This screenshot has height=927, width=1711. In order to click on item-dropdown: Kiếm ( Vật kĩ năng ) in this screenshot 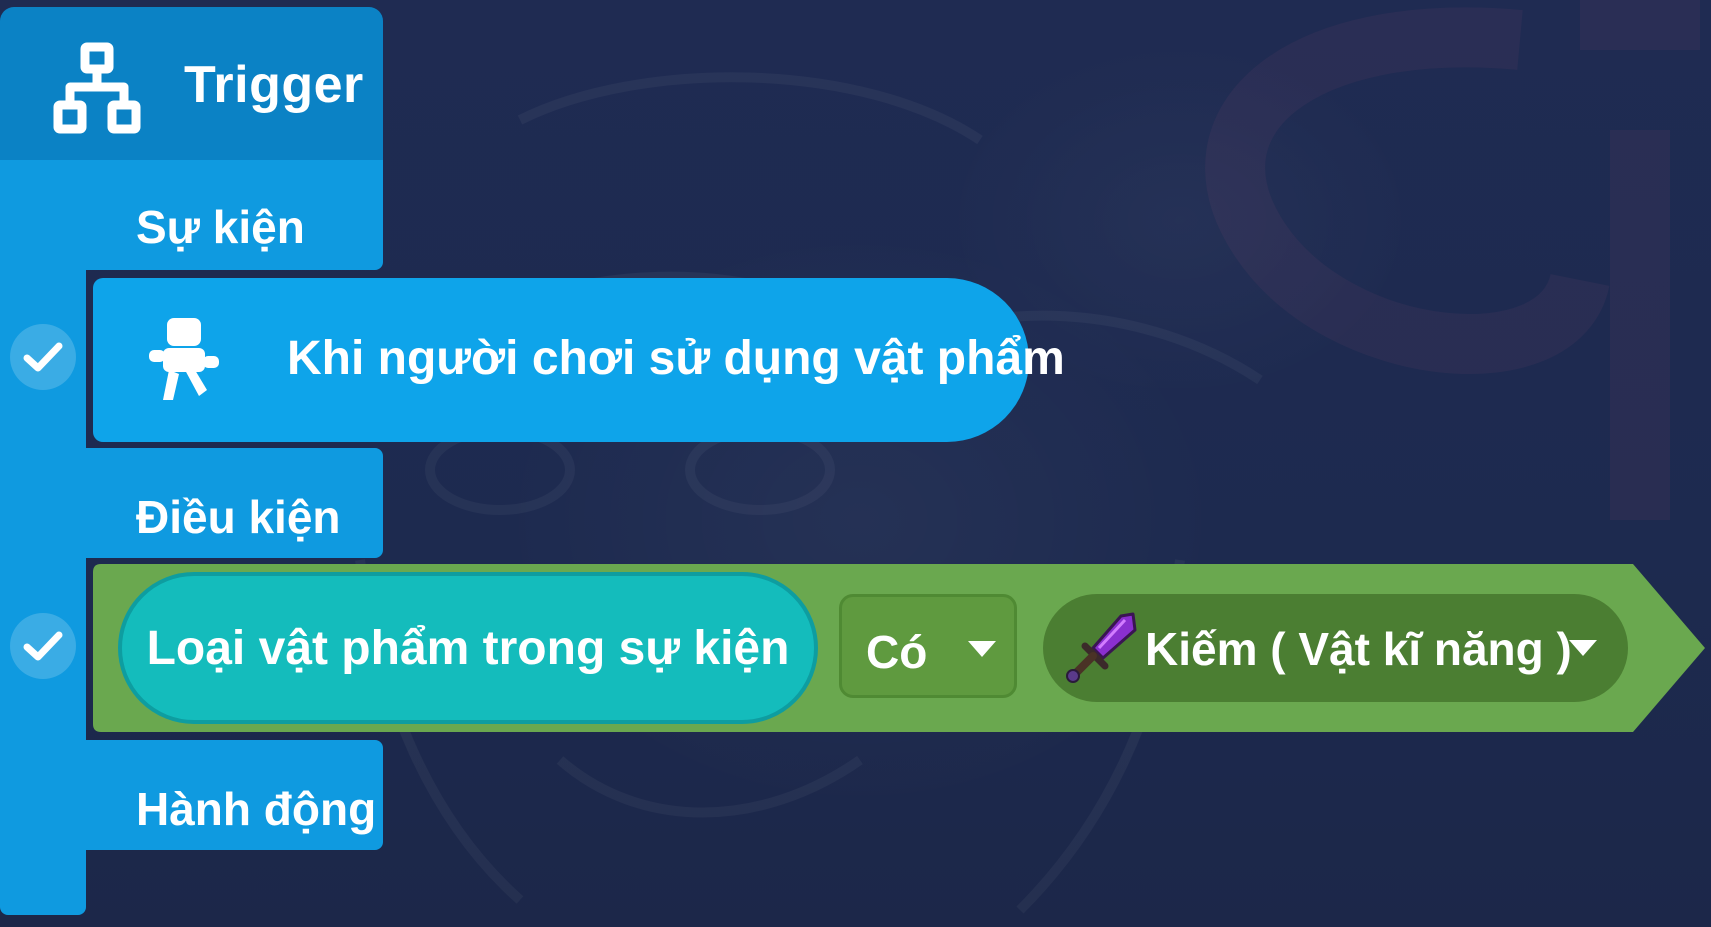, I will do `click(1335, 648)`.